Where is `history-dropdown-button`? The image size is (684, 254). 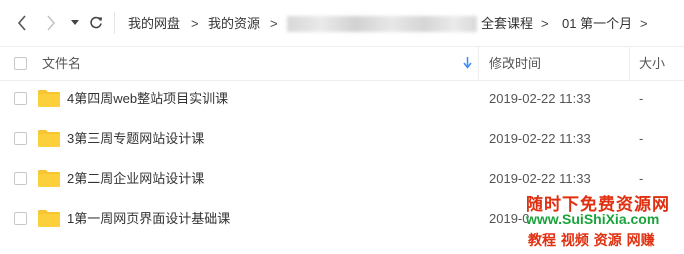
history-dropdown-button is located at coordinates (75, 23).